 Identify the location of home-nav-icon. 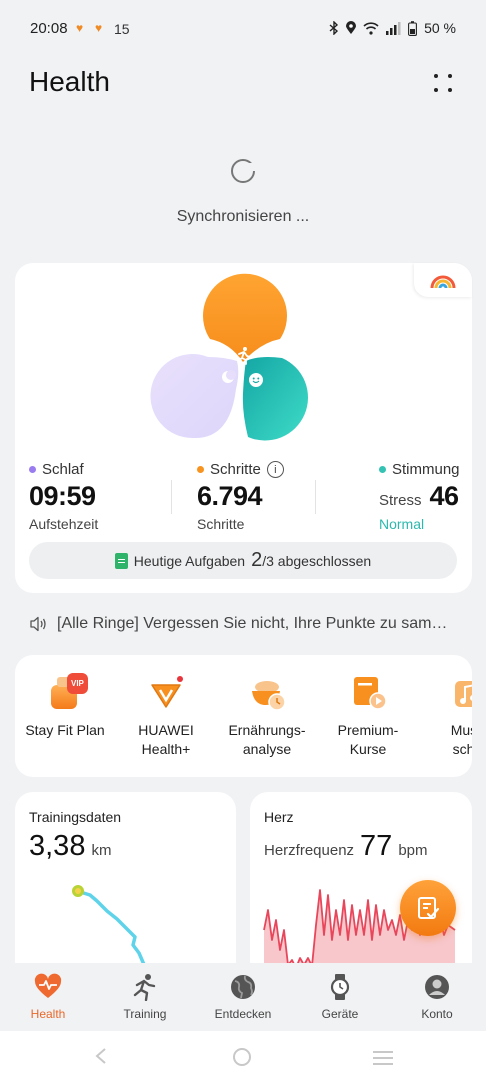
(242, 1057).